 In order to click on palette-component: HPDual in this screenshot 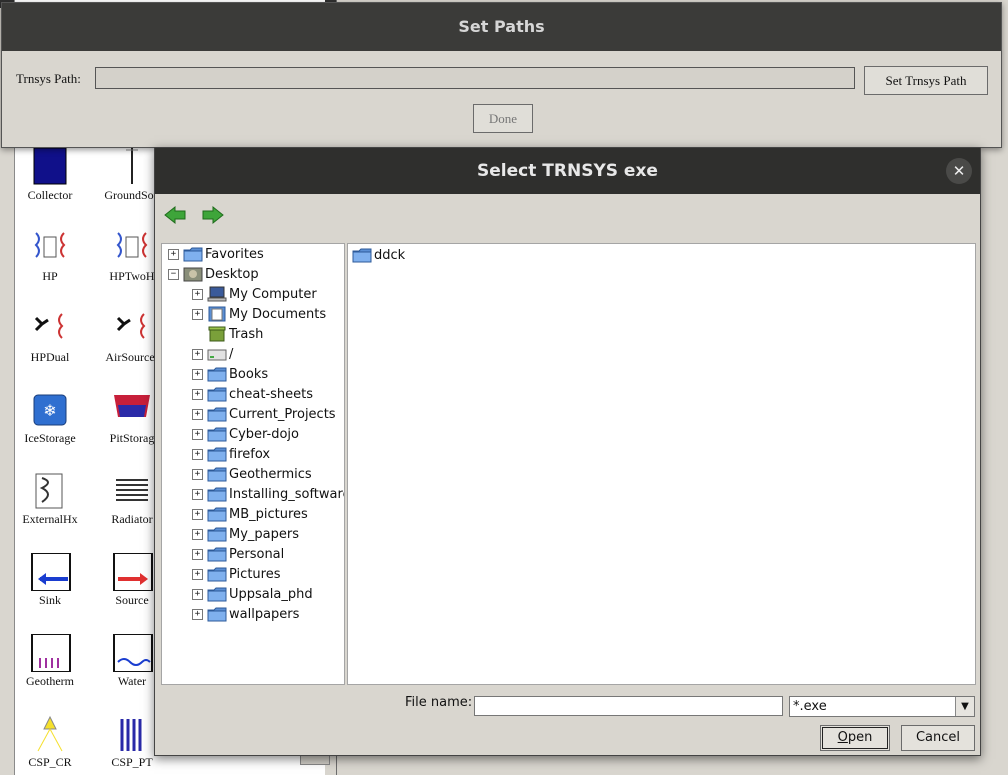, I will do `click(50, 337)`.